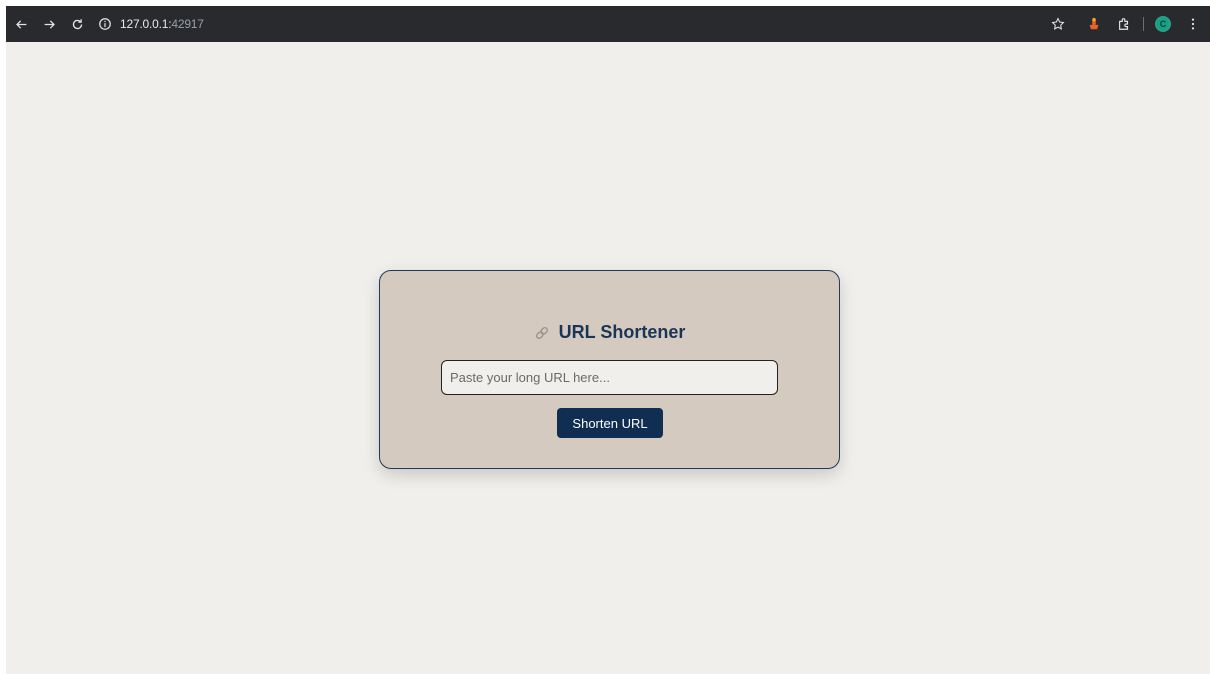 The height and width of the screenshot is (674, 1210). I want to click on address-bar: 127.0.0.1: 42917, so click(151, 24).